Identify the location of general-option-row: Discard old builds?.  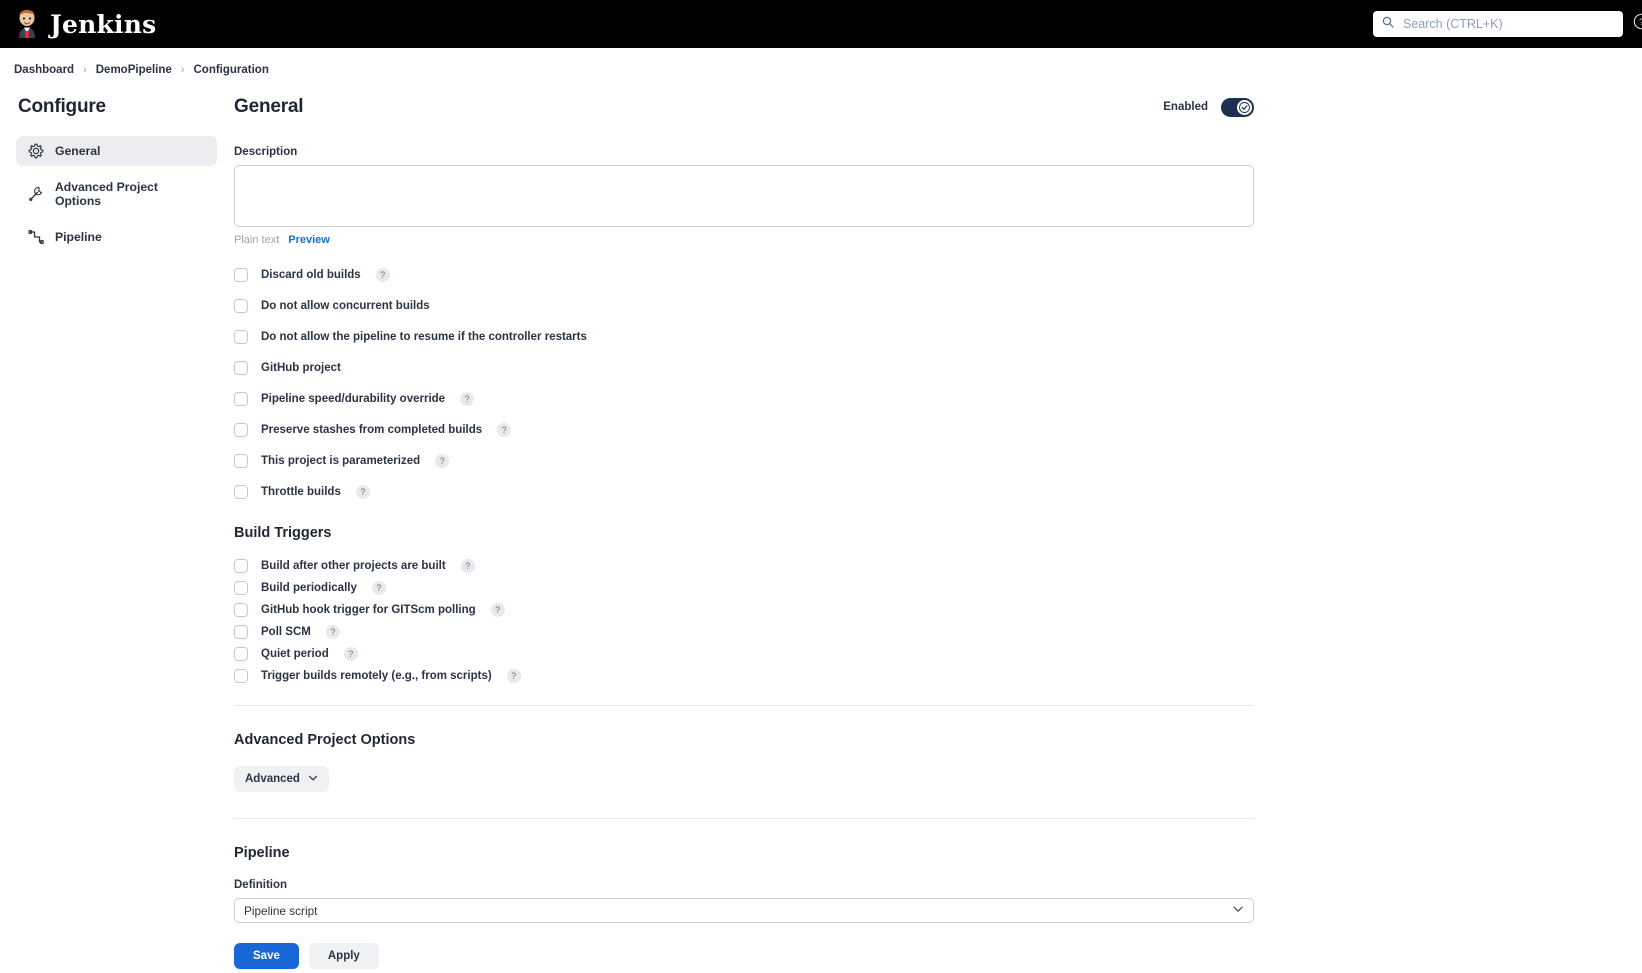
(744, 275).